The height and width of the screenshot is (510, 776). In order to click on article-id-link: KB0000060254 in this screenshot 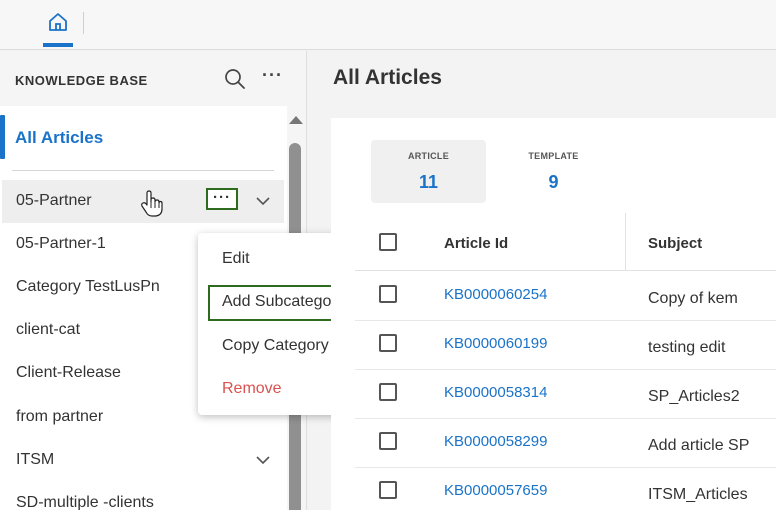, I will do `click(495, 294)`.